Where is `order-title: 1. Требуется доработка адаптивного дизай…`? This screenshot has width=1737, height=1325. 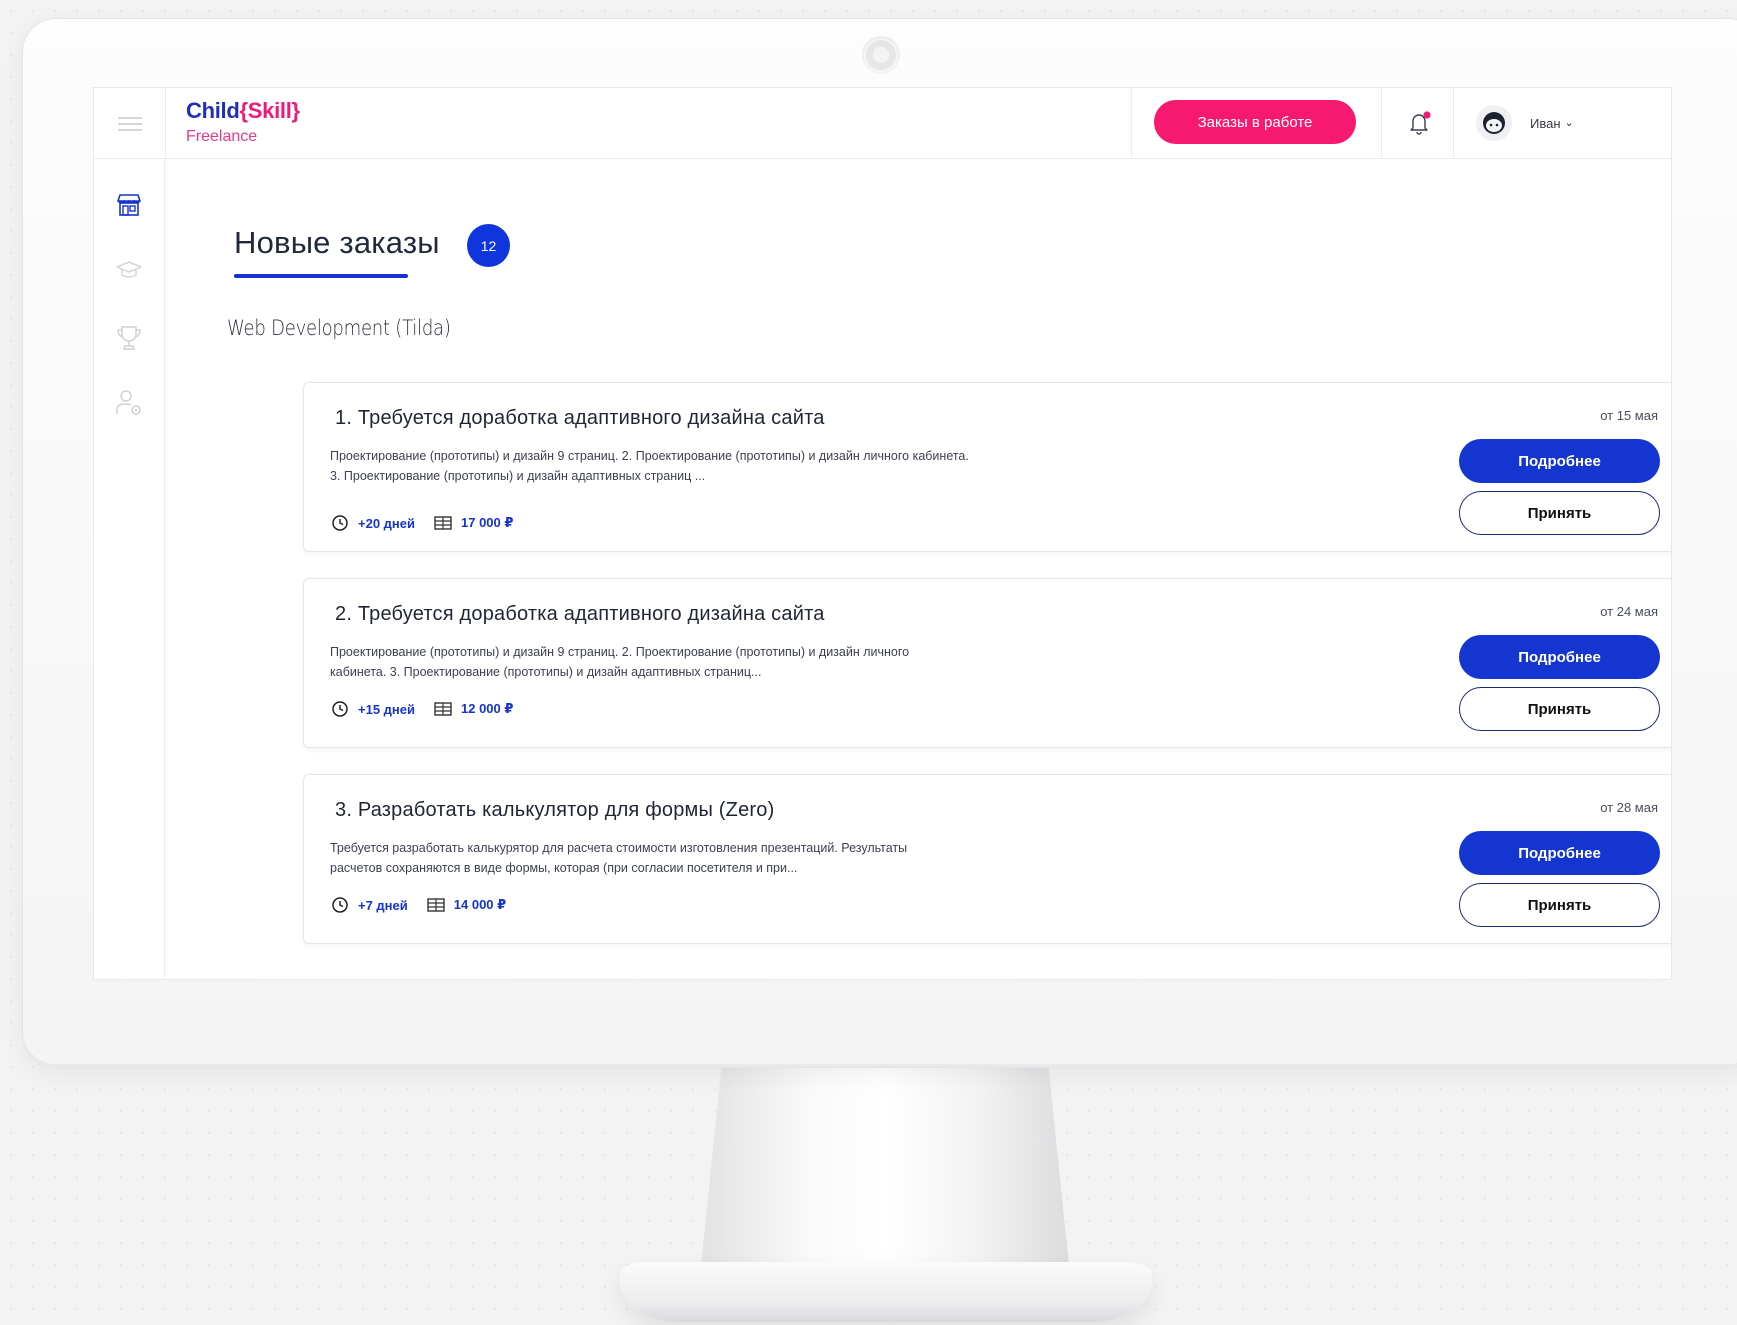 order-title: 1. Требуется доработка адаптивного дизай… is located at coordinates (580, 418).